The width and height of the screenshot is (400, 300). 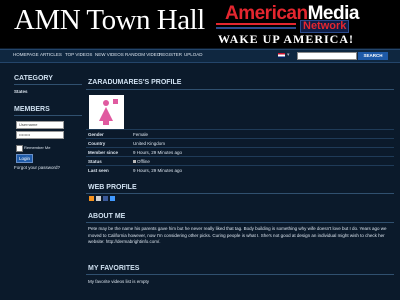 What do you see at coordinates (37, 167) in the screenshot?
I see `forgot-password-link: Forgot your password?` at bounding box center [37, 167].